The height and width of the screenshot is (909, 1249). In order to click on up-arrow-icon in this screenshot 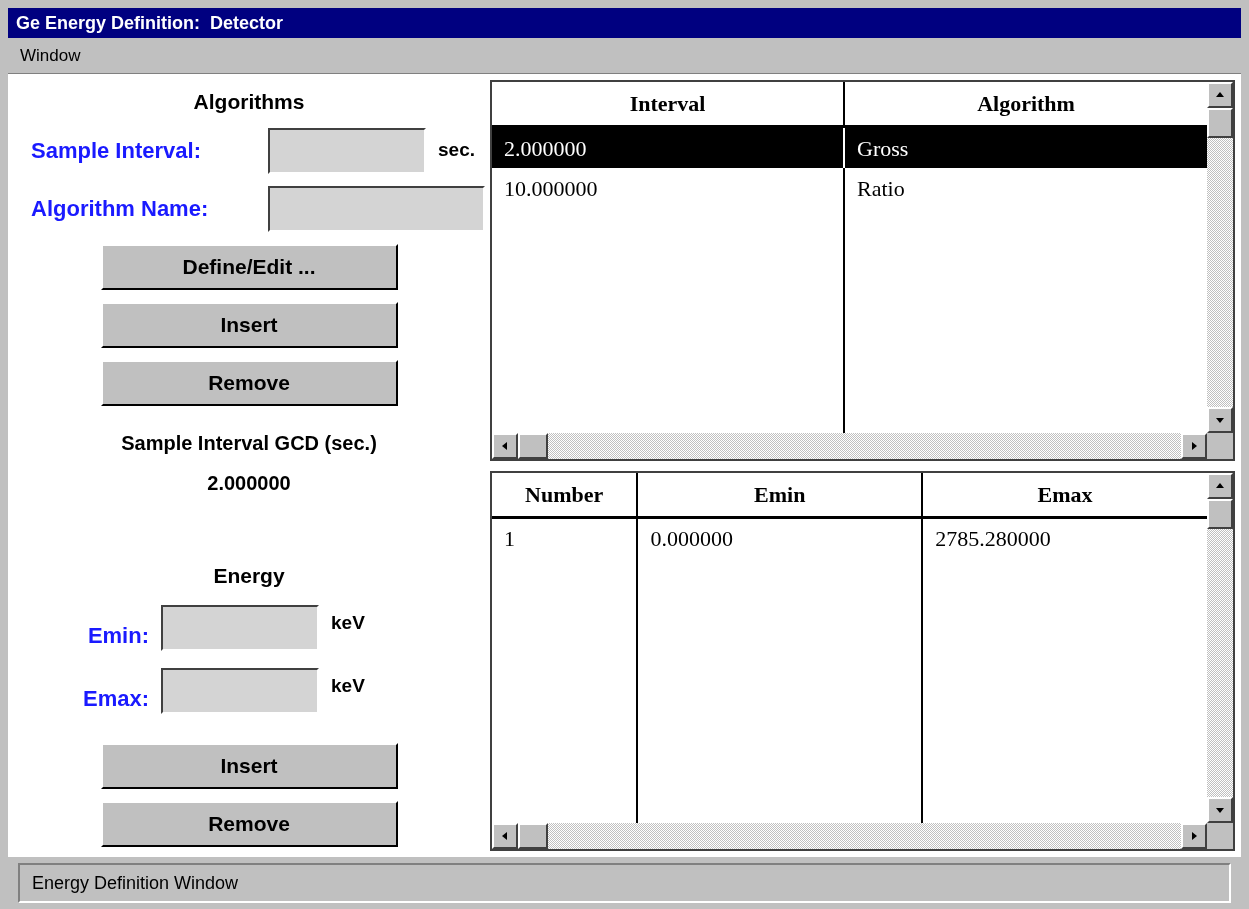, I will do `click(1220, 95)`.